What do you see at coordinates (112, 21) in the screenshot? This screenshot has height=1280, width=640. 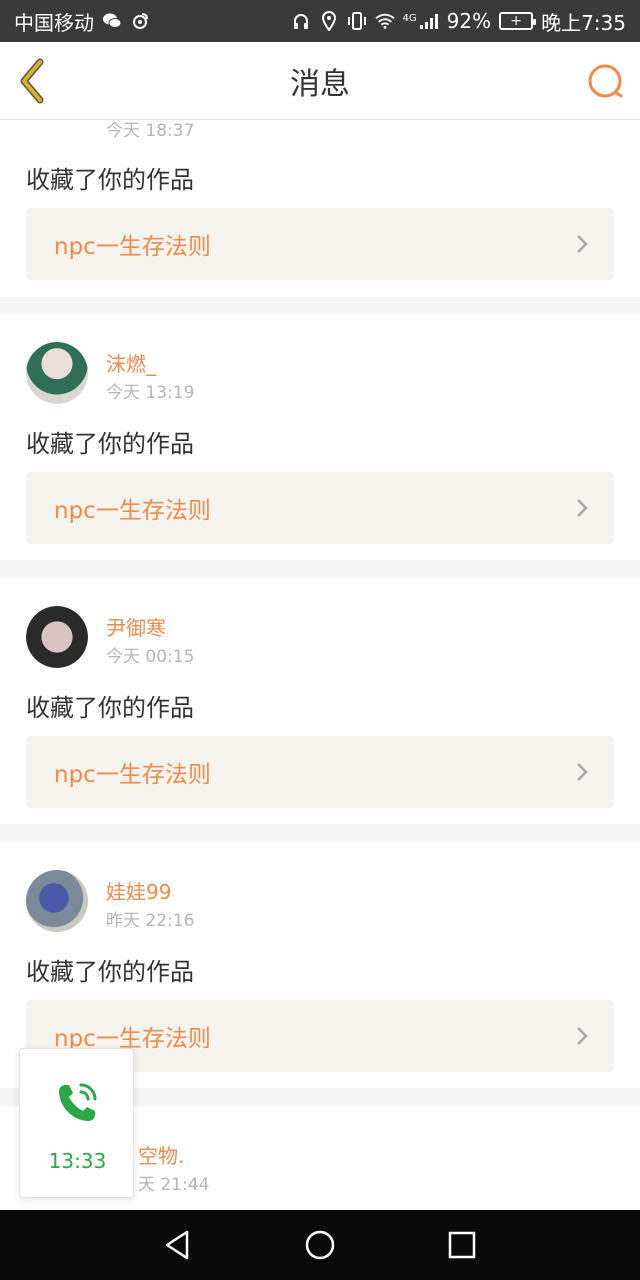 I see `wechat-icon` at bounding box center [112, 21].